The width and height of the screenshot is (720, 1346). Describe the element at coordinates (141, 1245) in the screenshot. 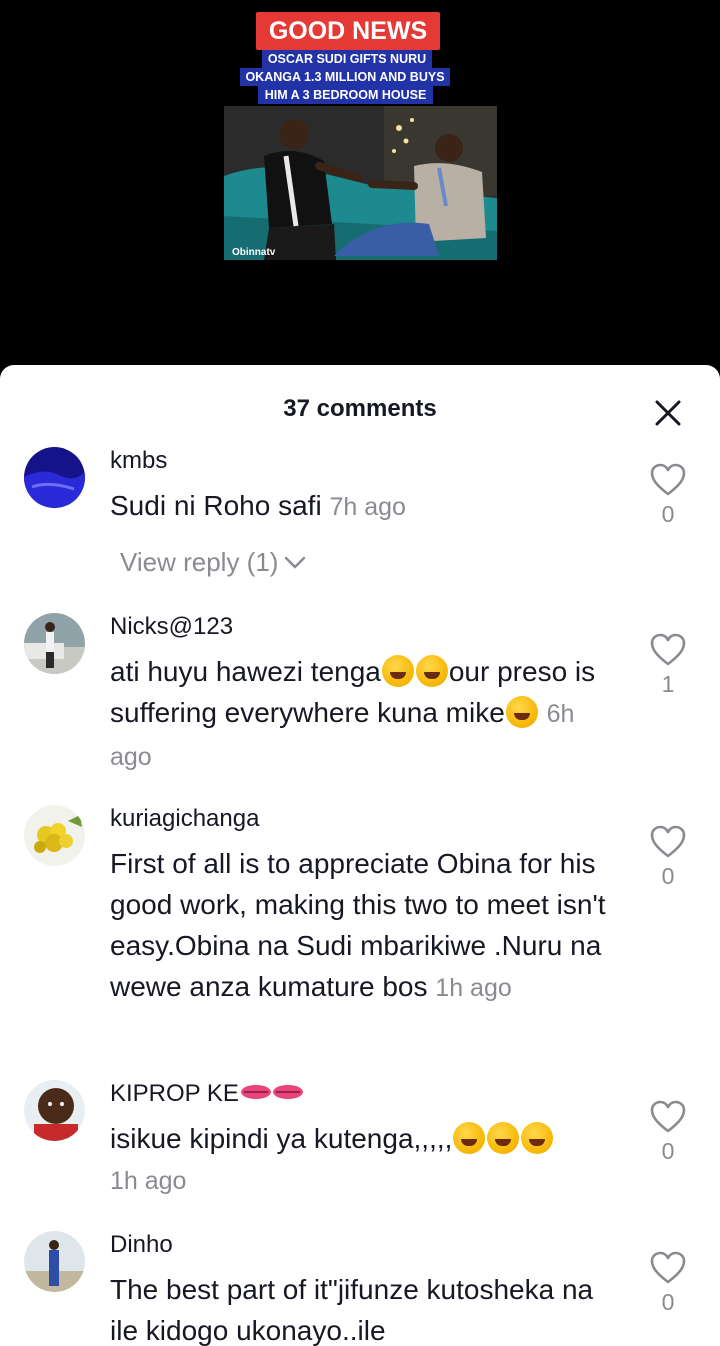

I see `comment-username: Dinho` at that location.